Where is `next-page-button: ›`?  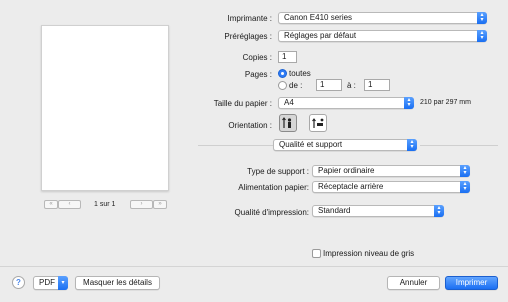
next-page-button: › is located at coordinates (141, 204).